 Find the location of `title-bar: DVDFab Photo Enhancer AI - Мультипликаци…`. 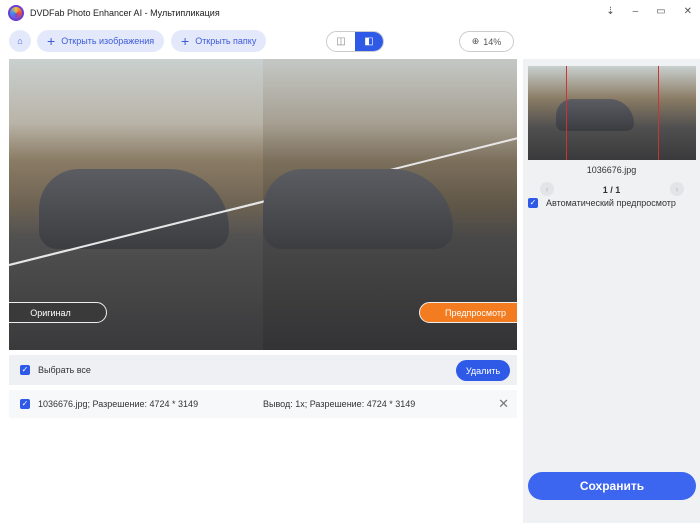

title-bar: DVDFab Photo Enhancer AI - Мультипликаци… is located at coordinates (350, 13).